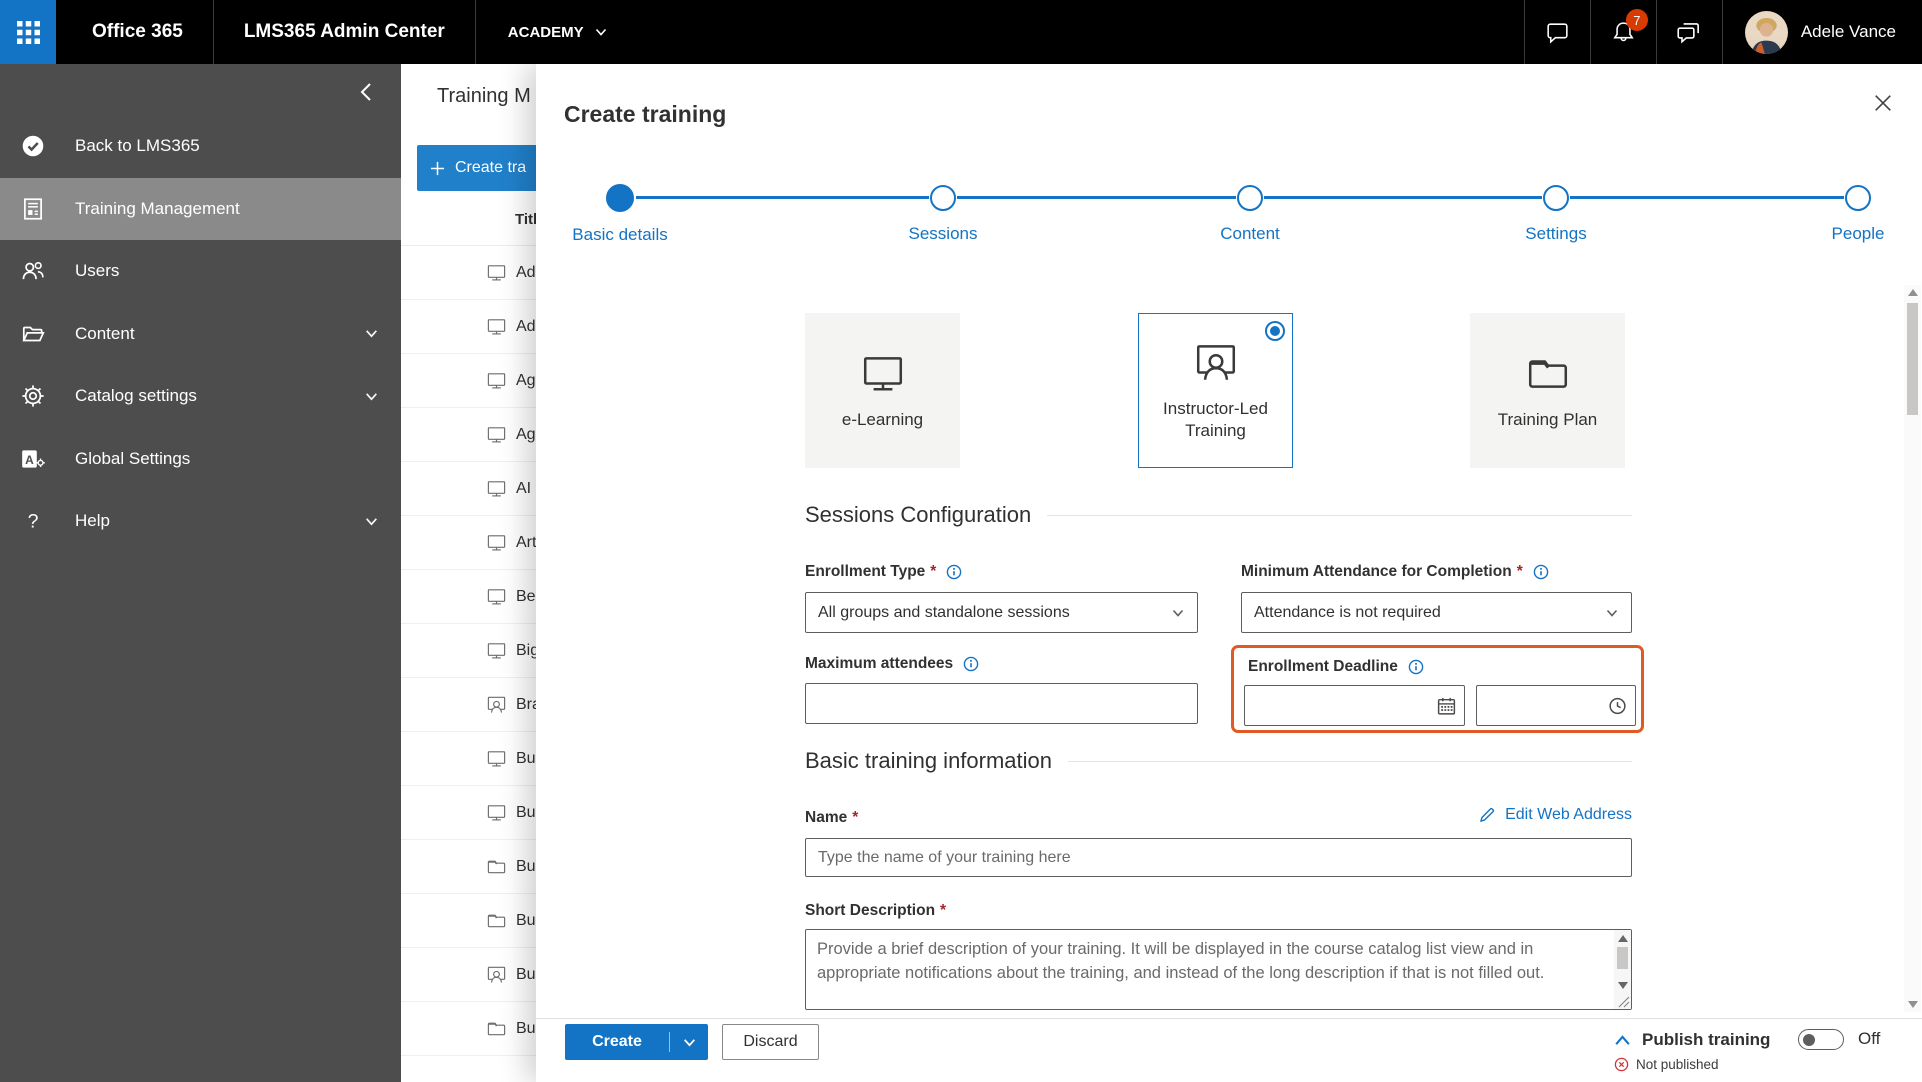 The width and height of the screenshot is (1922, 1082). Describe the element at coordinates (1623, 32) in the screenshot. I see `notifications-button: 7` at that location.